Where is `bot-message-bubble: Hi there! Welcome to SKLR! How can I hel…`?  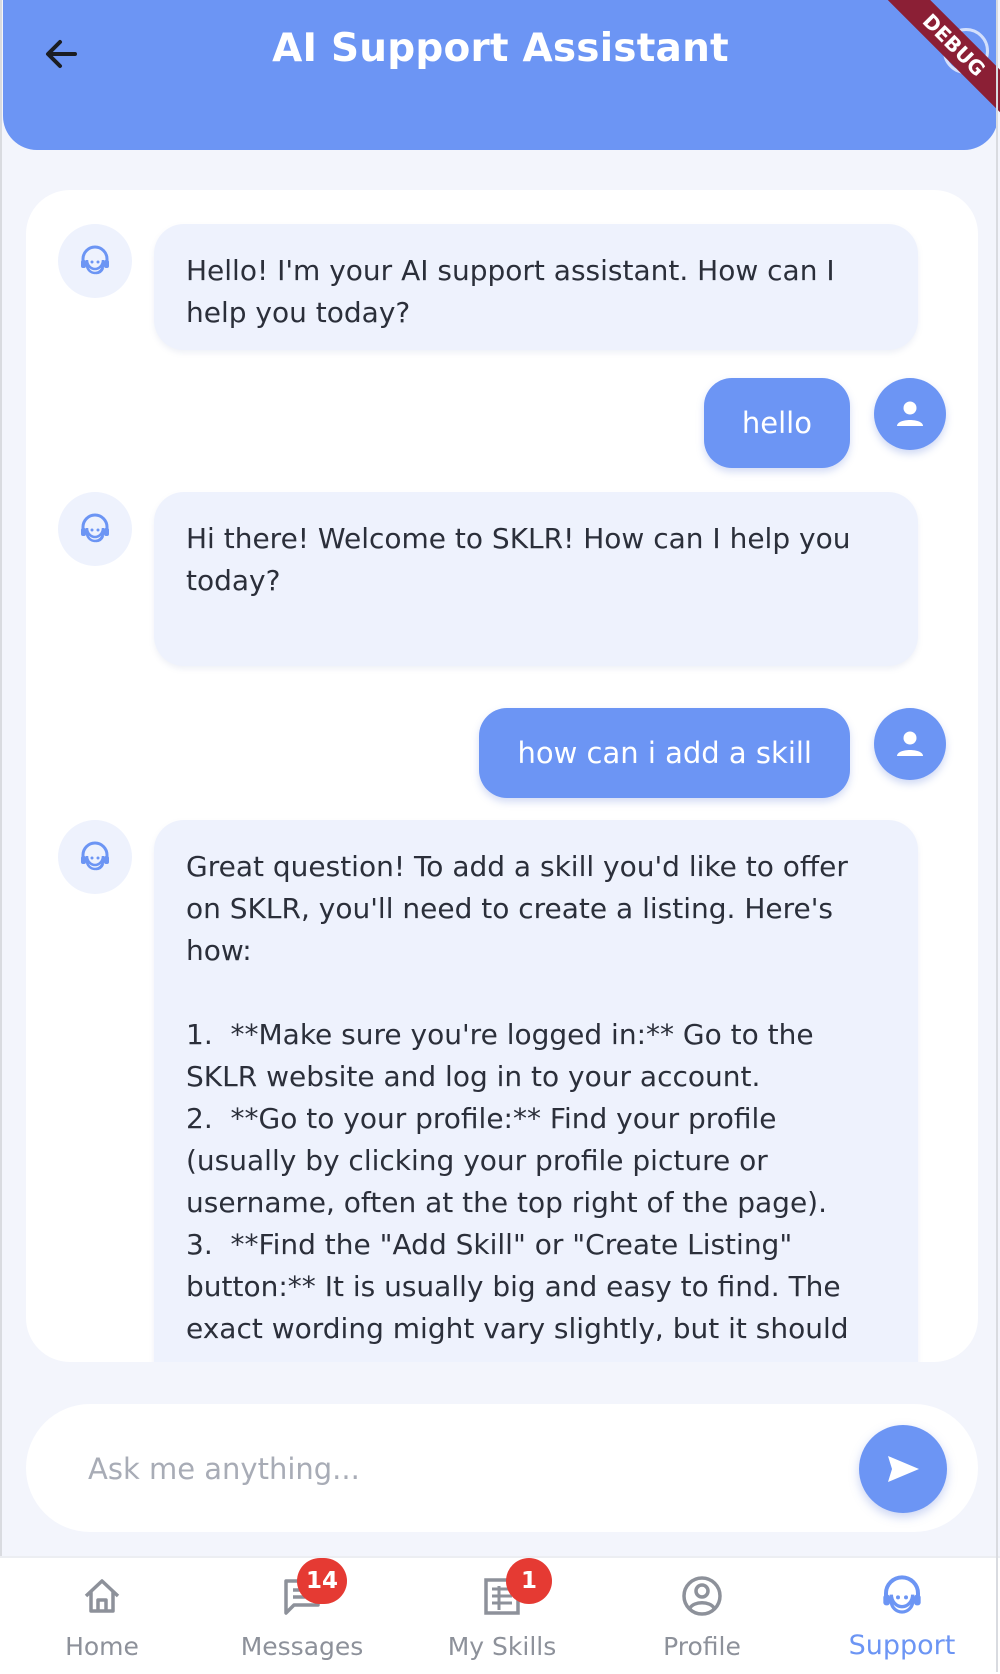 bot-message-bubble: Hi there! Welcome to SKLR! How can I hel… is located at coordinates (536, 579).